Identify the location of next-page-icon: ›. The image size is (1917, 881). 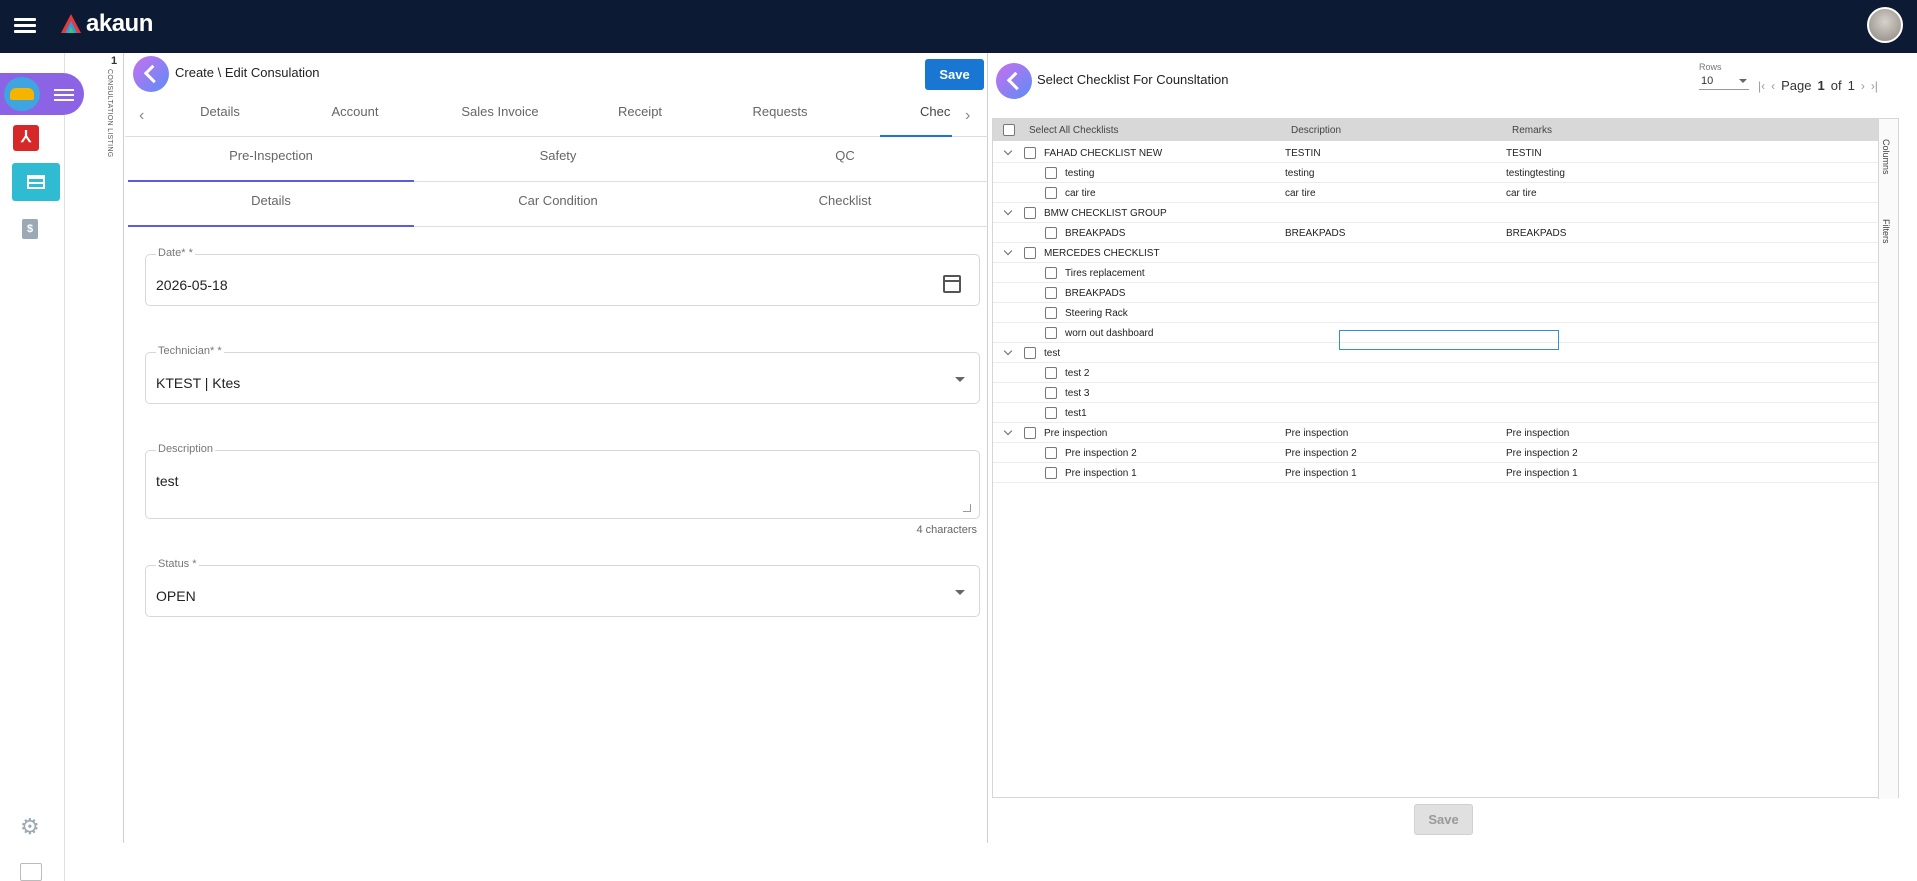
(1863, 86).